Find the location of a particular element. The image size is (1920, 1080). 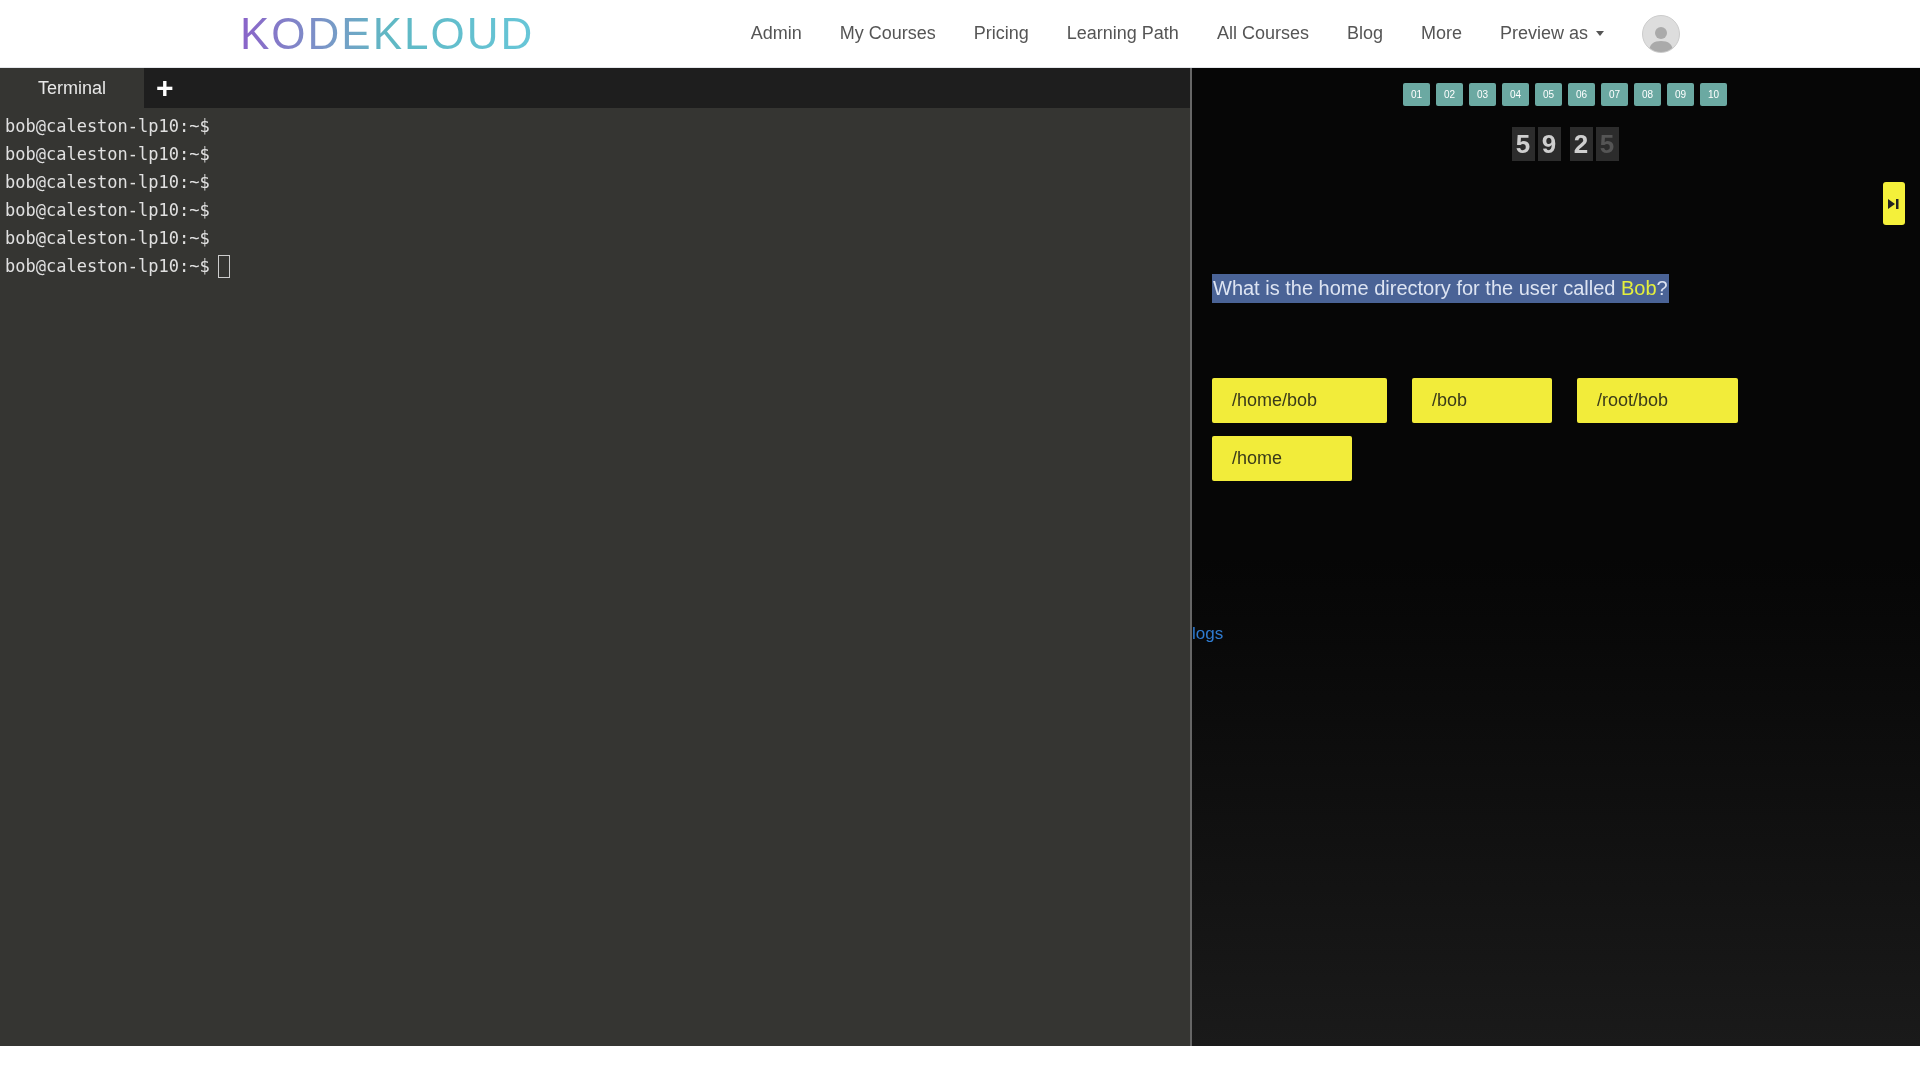

skip-icon is located at coordinates (1894, 203).